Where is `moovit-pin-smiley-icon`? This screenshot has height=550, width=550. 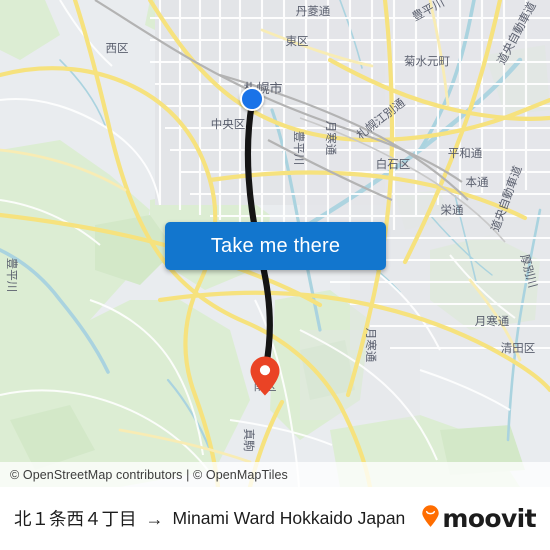 moovit-pin-smiley-icon is located at coordinates (430, 518).